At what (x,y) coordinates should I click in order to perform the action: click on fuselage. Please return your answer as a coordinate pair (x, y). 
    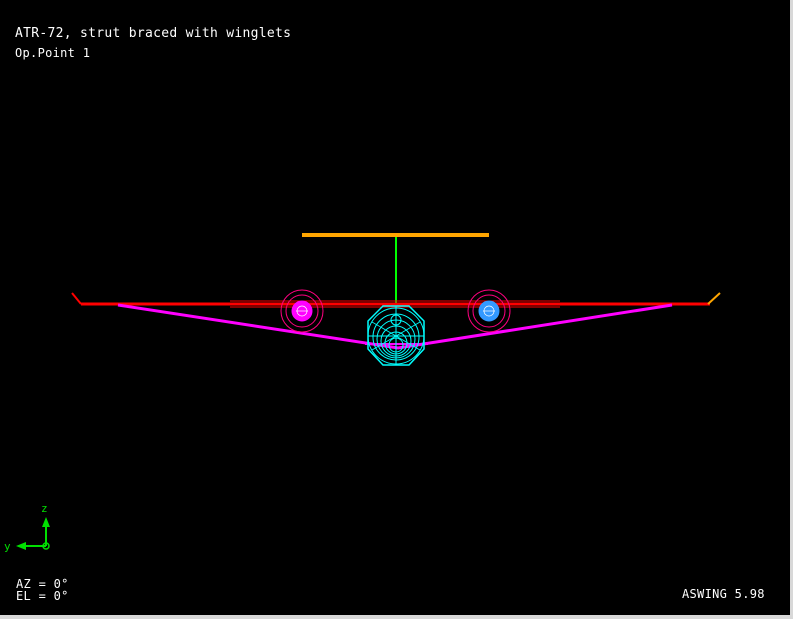
    Looking at the image, I should click on (396, 335).